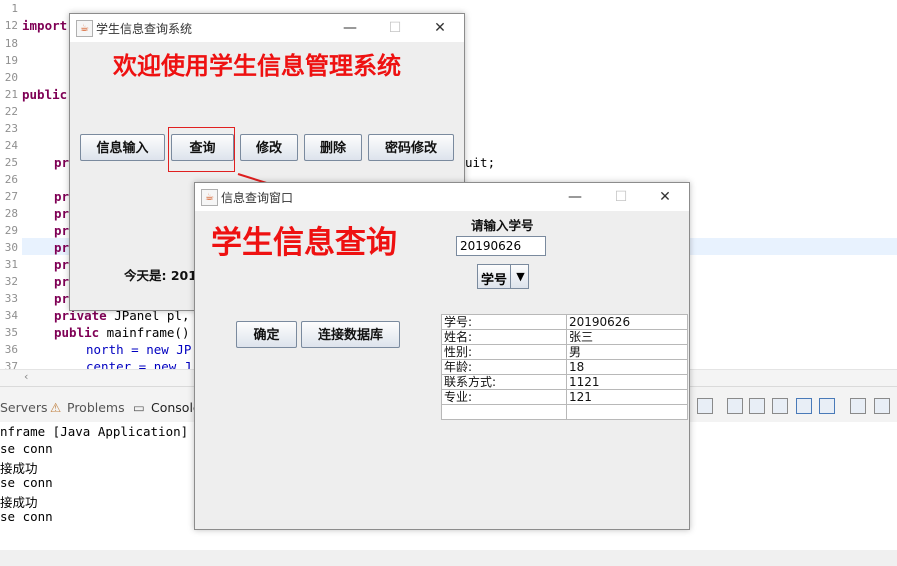  I want to click on scroll-left-icon: ‹, so click(26, 376).